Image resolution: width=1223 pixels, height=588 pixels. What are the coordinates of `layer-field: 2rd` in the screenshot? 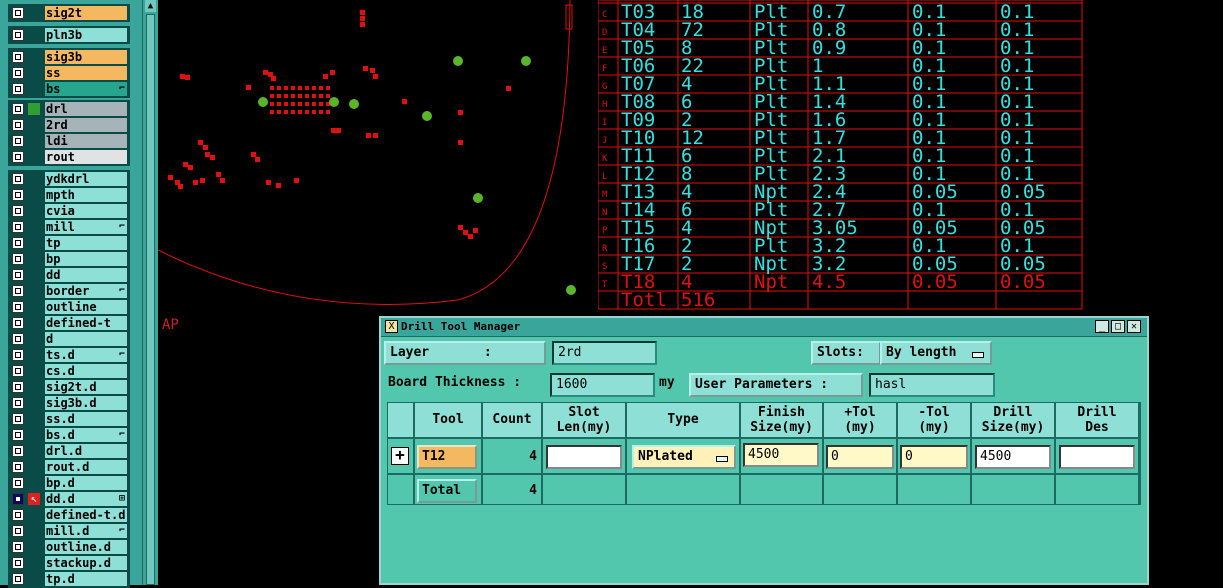 It's located at (604, 353).